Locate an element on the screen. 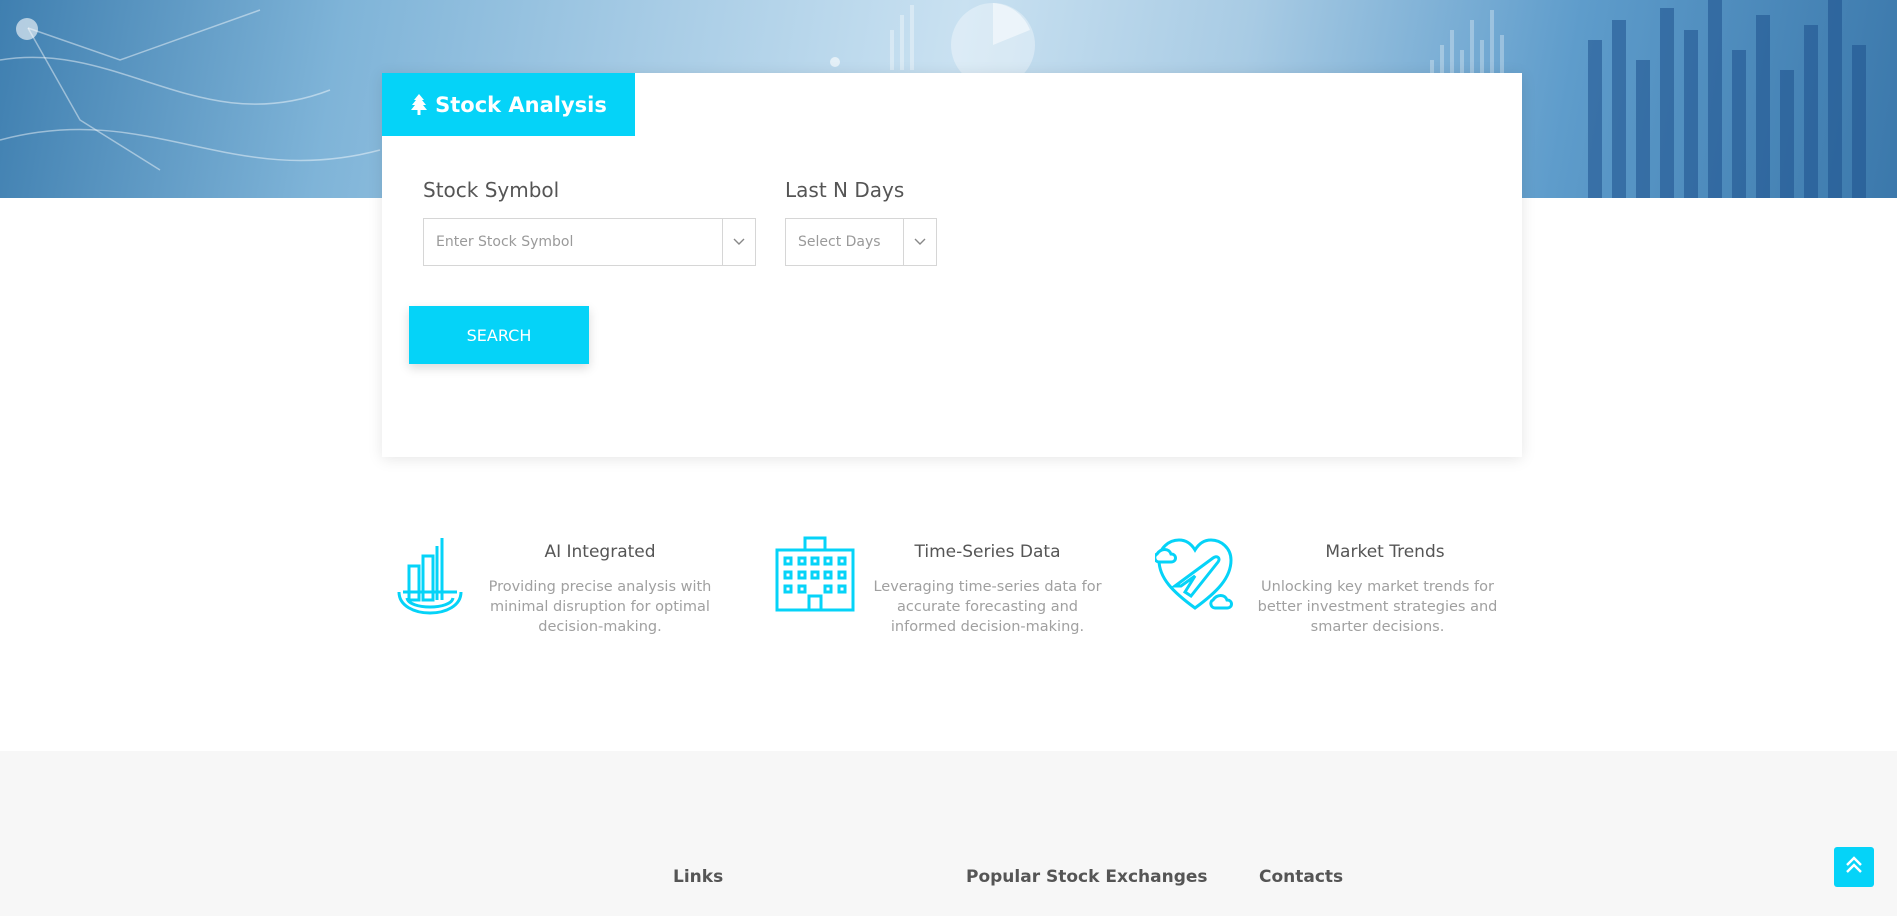 This screenshot has height=916, width=1897. last-n-days-select: Select Days is located at coordinates (861, 242).